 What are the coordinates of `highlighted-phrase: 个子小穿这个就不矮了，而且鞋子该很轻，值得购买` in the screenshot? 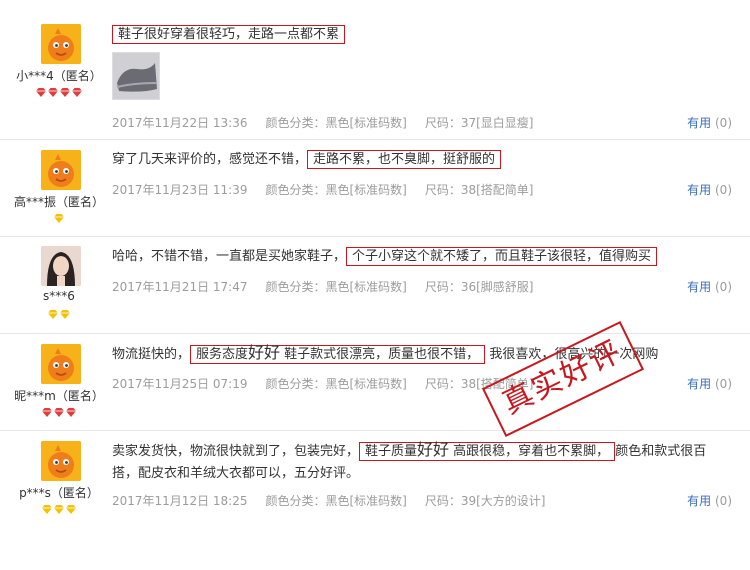 It's located at (502, 256).